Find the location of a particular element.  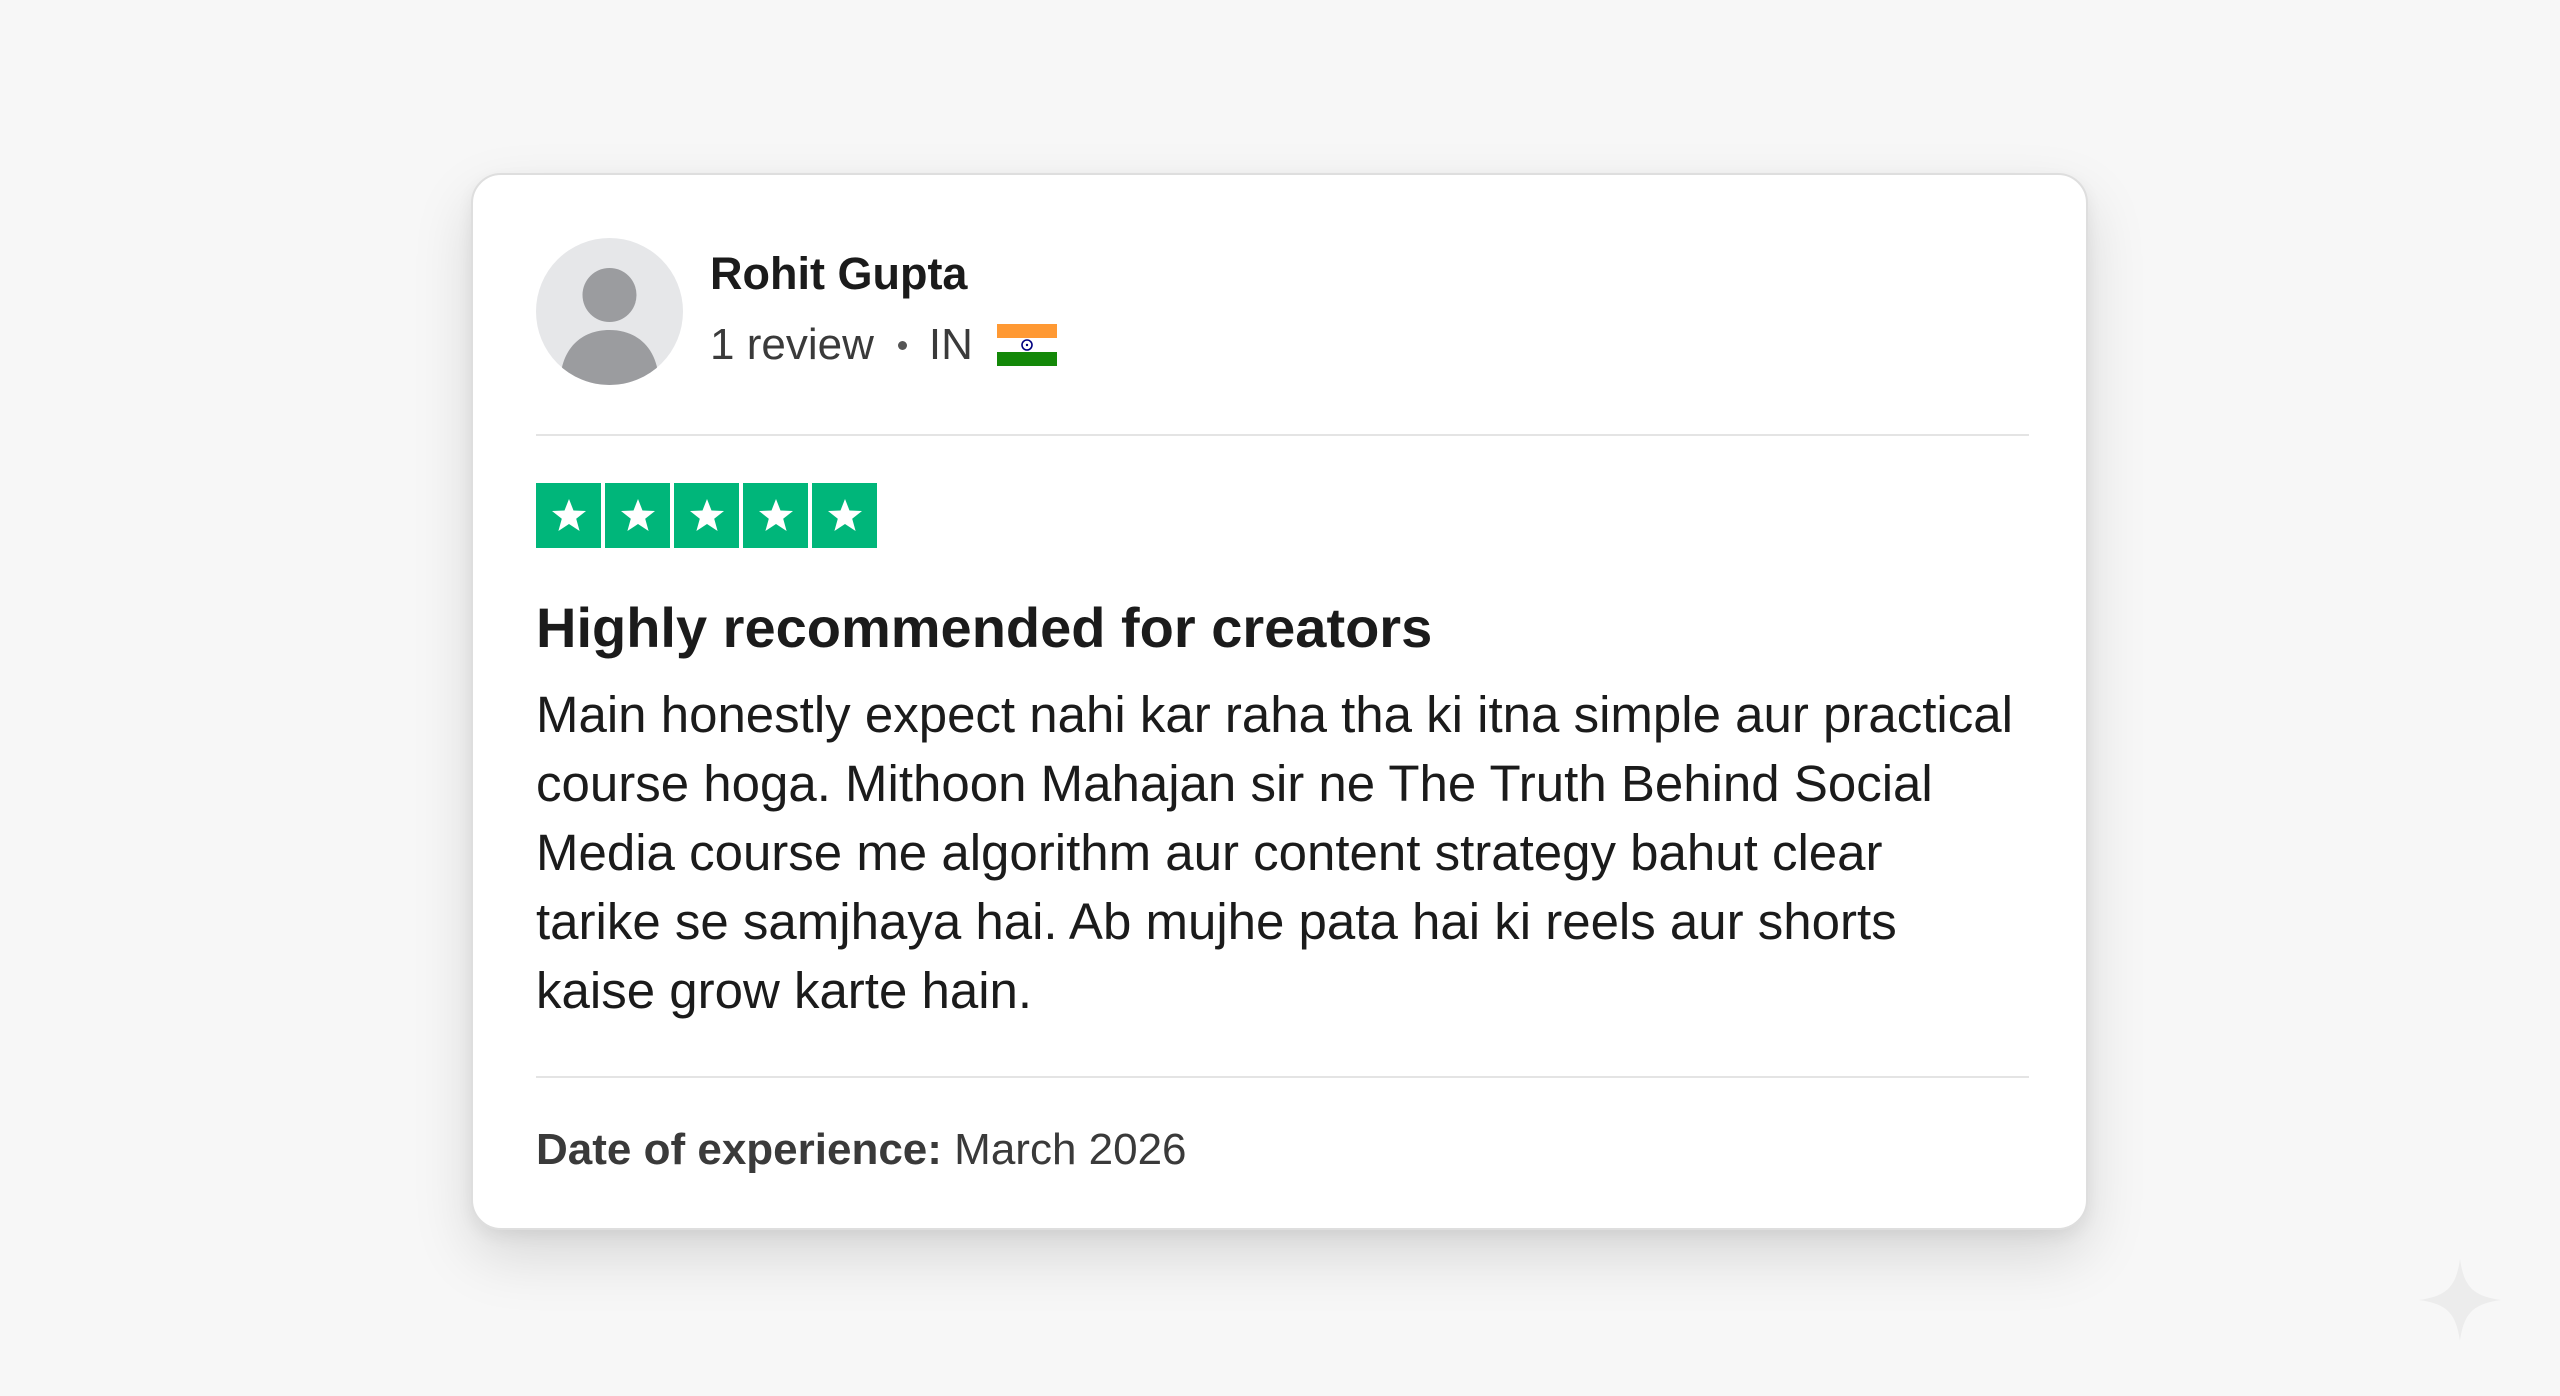

country-code: IN is located at coordinates (950, 344).